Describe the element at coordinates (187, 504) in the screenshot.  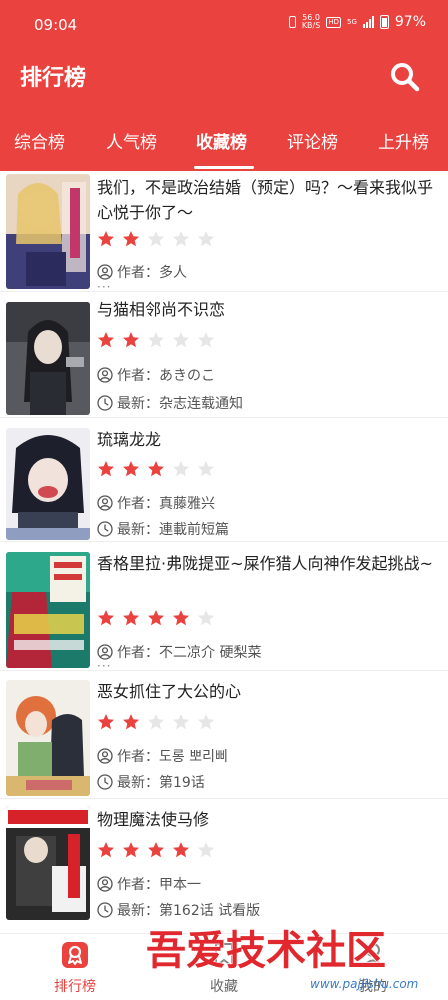
I see `author-value: 真藤雅兴` at that location.